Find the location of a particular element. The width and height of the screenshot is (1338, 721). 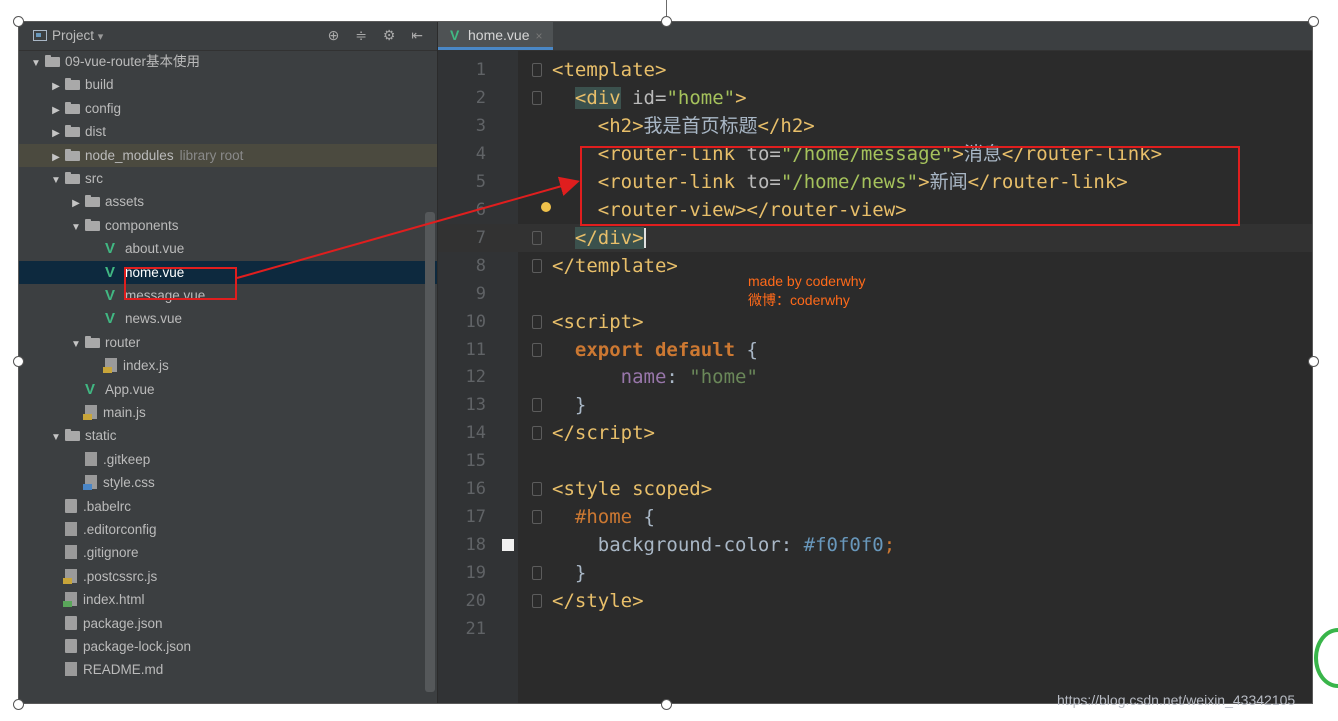

code-line: 20 </style> is located at coordinates (875, 601).